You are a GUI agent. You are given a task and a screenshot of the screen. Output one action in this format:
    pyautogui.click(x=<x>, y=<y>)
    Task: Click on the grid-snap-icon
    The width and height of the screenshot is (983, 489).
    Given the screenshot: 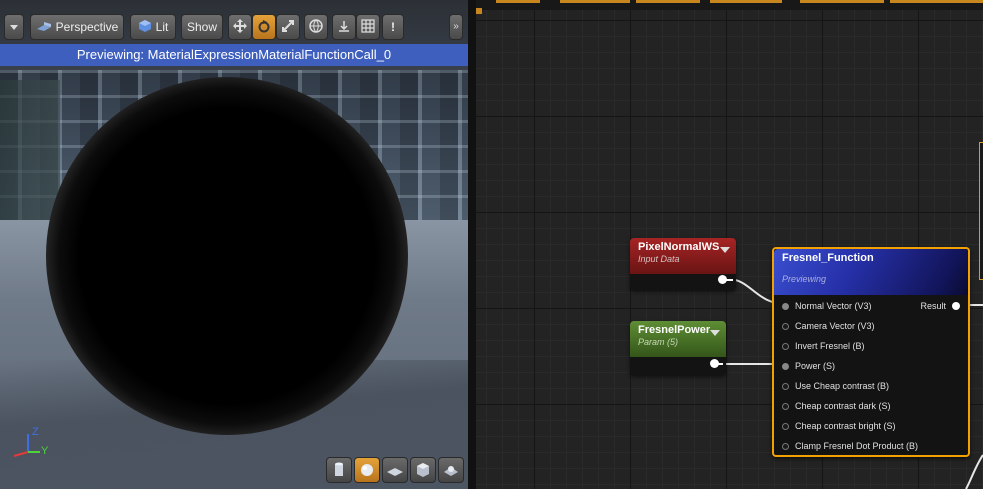 What is the action you would take?
    pyautogui.click(x=368, y=27)
    